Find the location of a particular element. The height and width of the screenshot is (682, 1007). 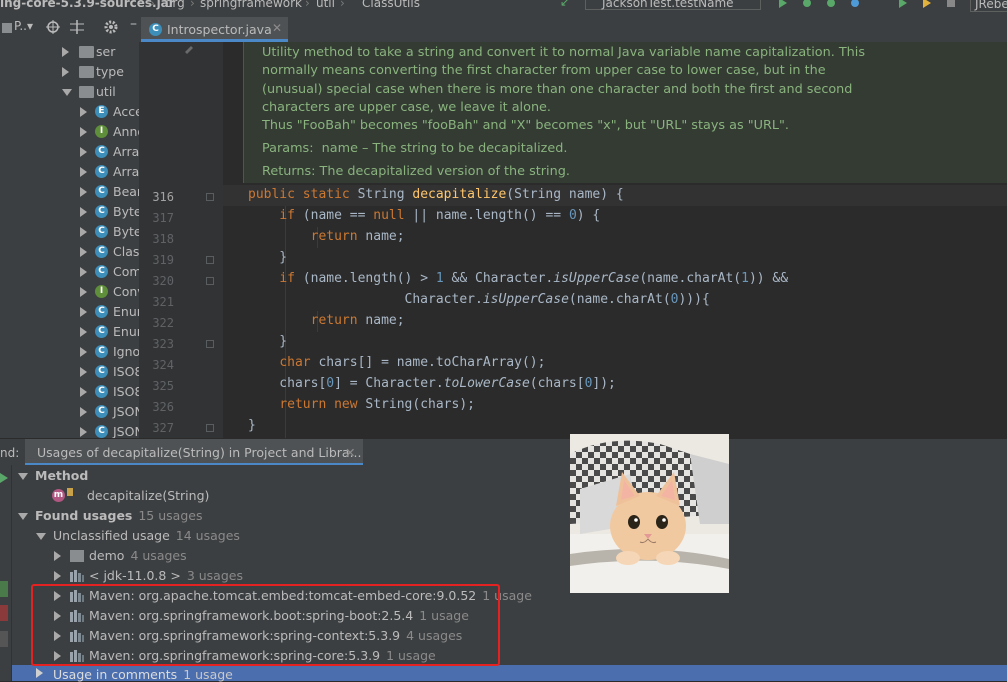

edit-doc-icon is located at coordinates (190, 49).